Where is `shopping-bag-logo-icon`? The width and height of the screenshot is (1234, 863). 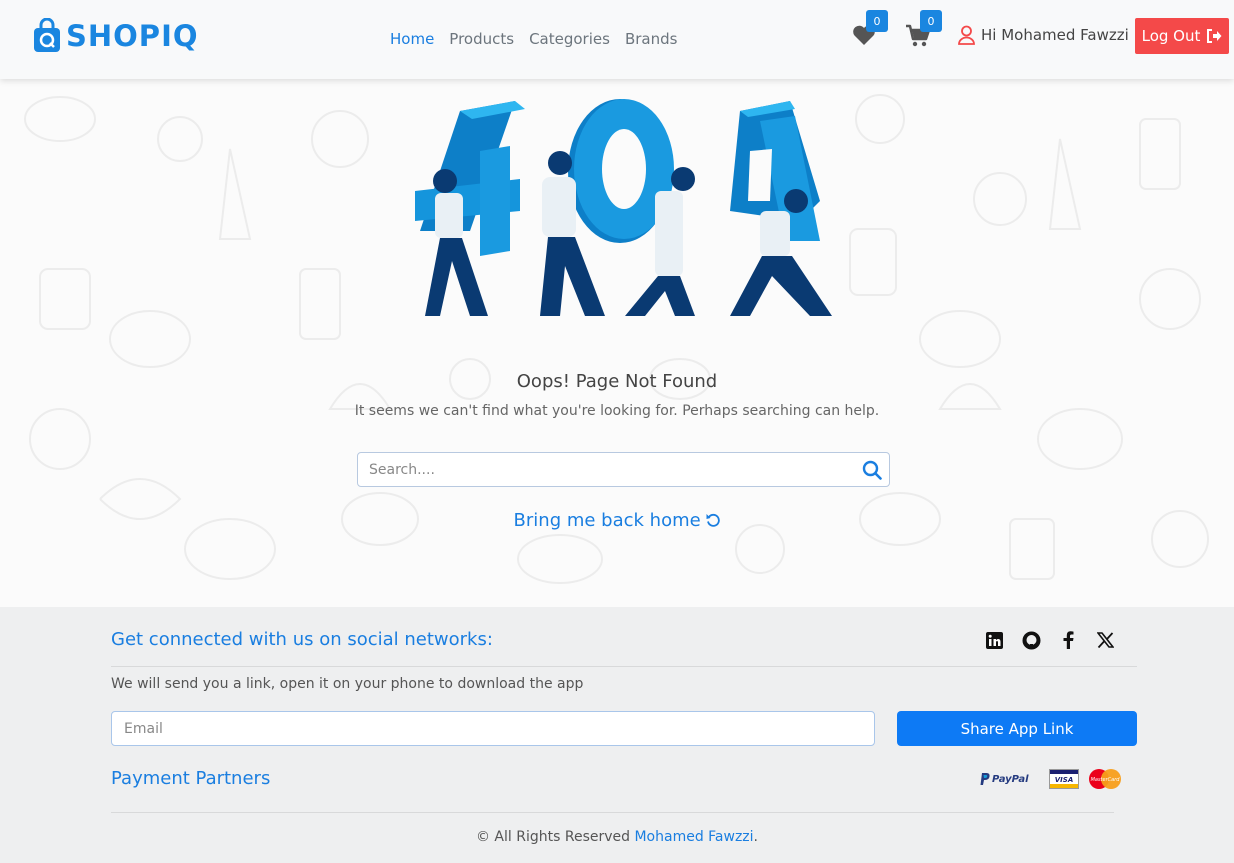 shopping-bag-logo-icon is located at coordinates (47, 35).